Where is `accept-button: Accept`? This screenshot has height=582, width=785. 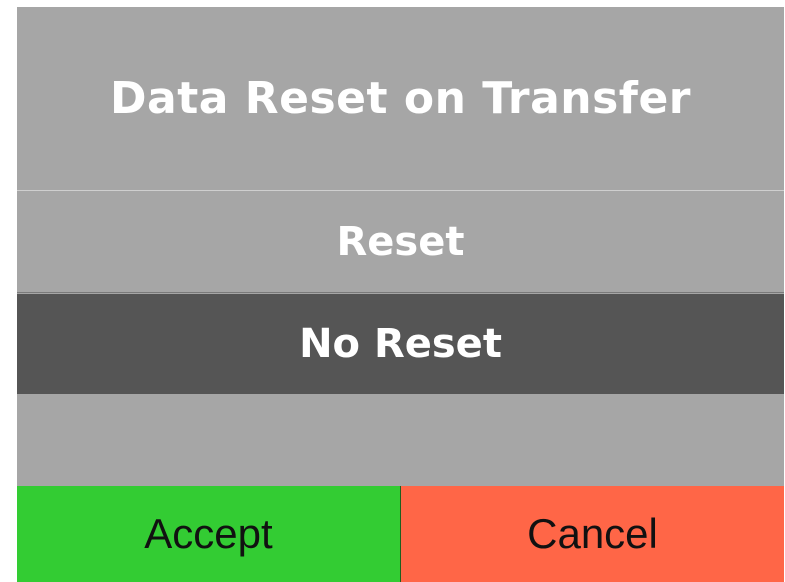 accept-button: Accept is located at coordinates (208, 534).